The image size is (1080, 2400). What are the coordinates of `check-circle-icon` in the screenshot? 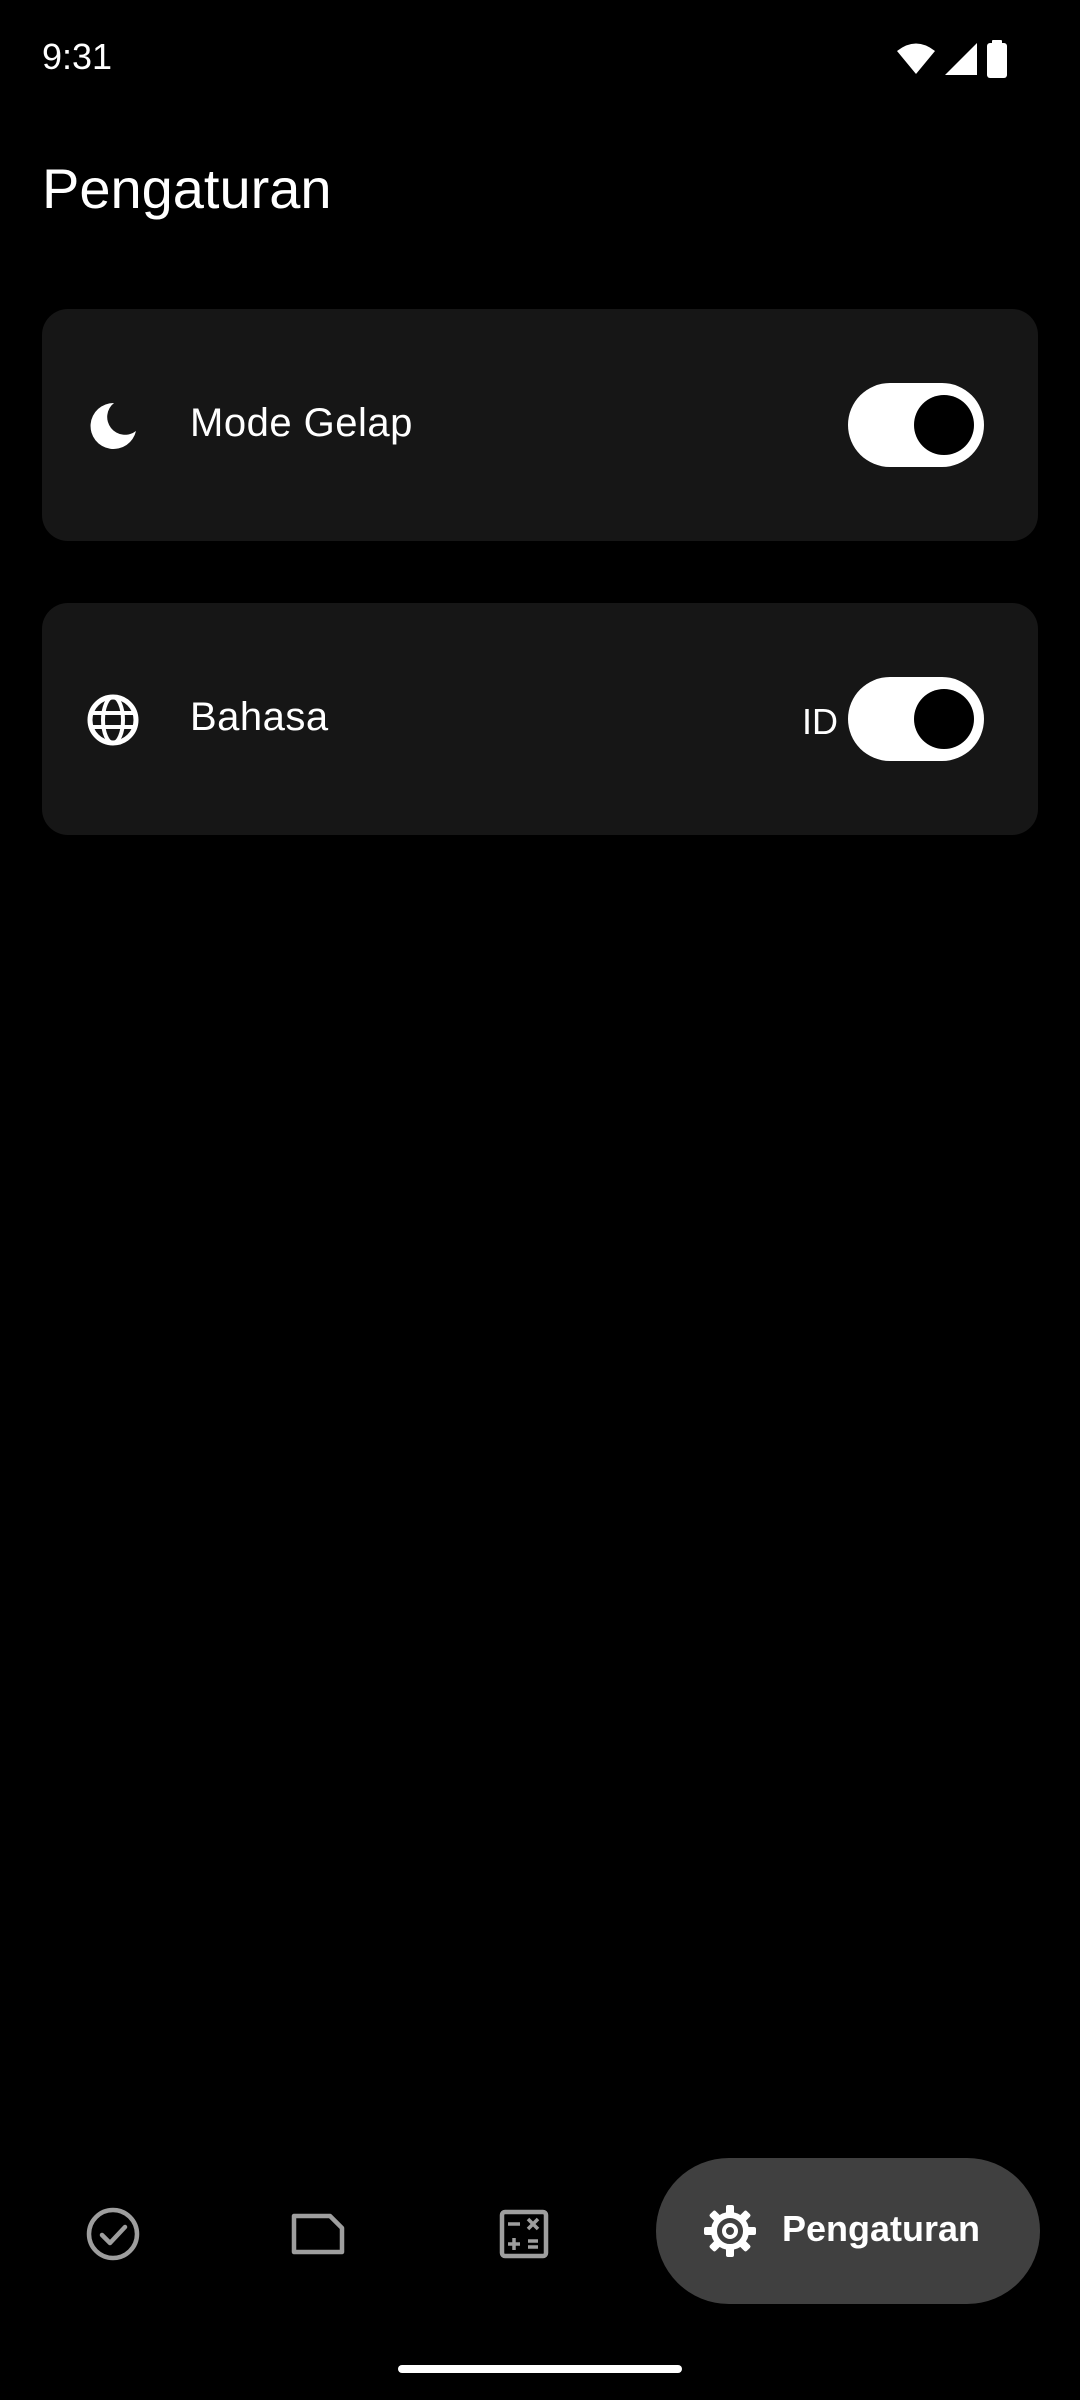 It's located at (113, 2237).